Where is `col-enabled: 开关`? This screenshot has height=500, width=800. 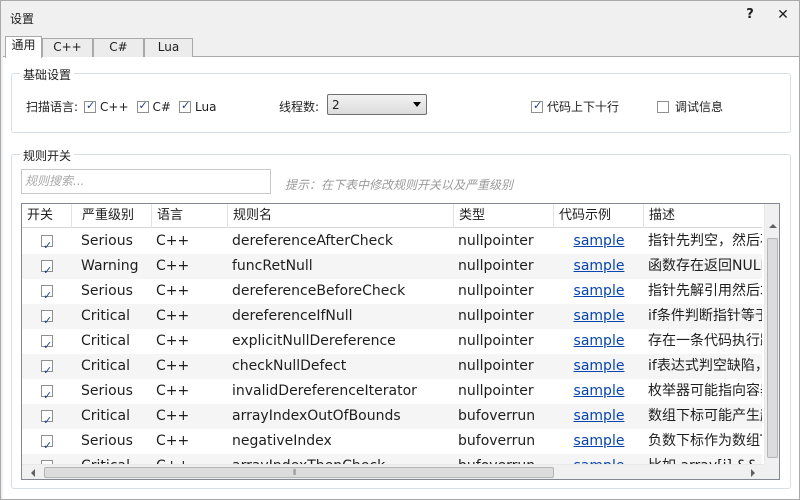
col-enabled: 开关 is located at coordinates (47, 216).